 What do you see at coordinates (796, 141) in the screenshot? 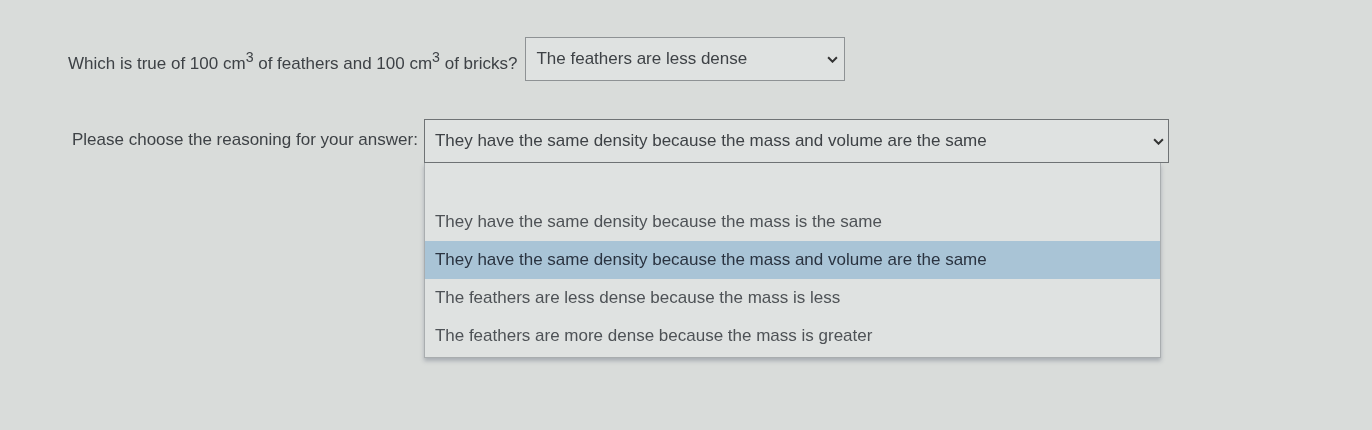
I see `reasoning-dropdown: They have the same density because the mass and volume are the same` at bounding box center [796, 141].